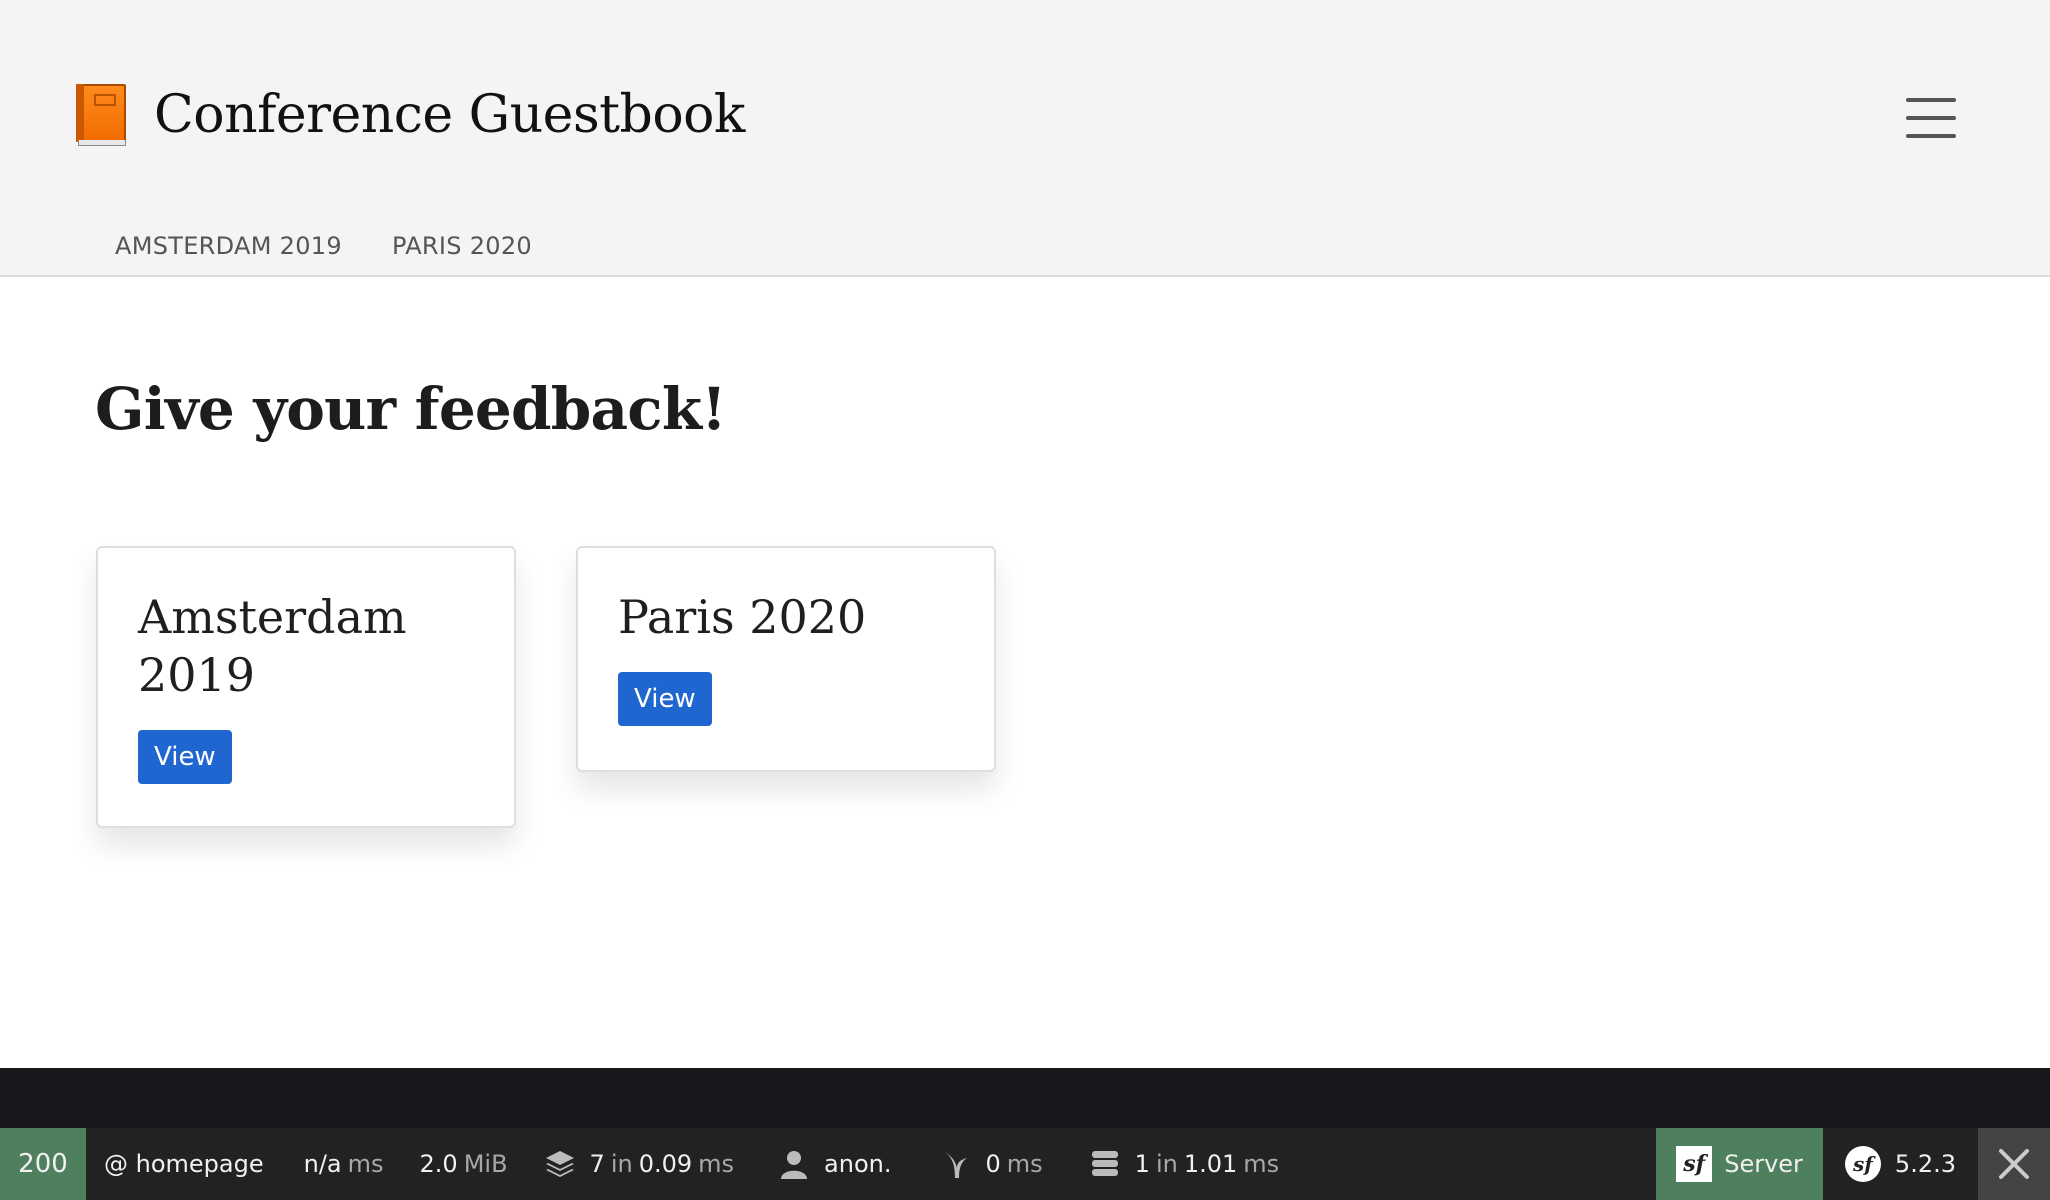  What do you see at coordinates (597, 1164) in the screenshot?
I see `twig-count: 7` at bounding box center [597, 1164].